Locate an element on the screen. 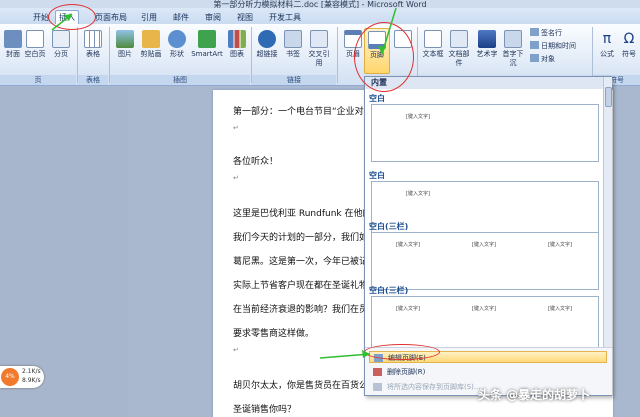 This screenshot has width=640, height=417. cpu-percent-badge: 4% is located at coordinates (10, 377).